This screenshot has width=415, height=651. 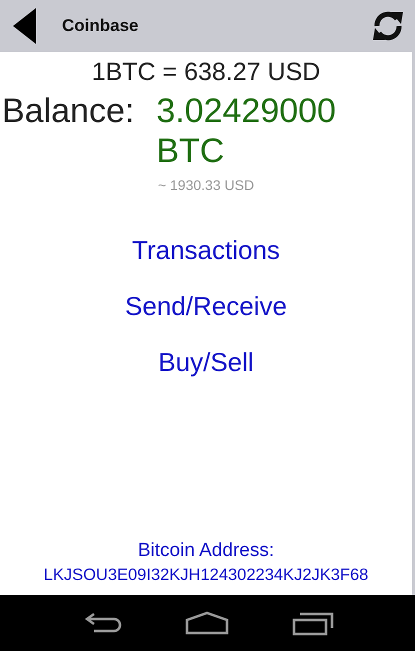 I want to click on menu-link: Buy/Sell, so click(x=206, y=362).